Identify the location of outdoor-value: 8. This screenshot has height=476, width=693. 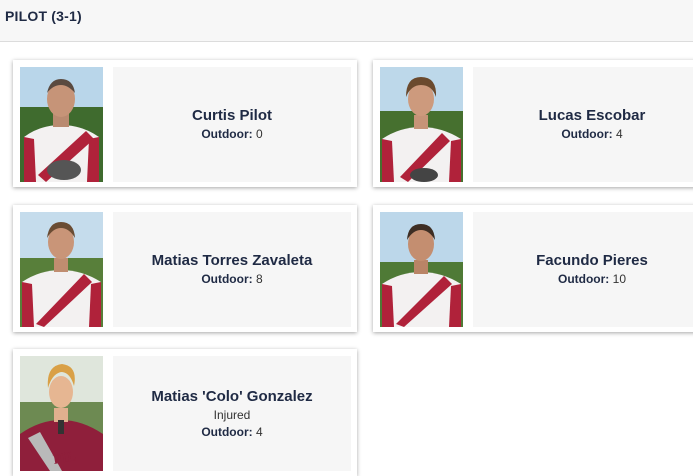
(259, 279).